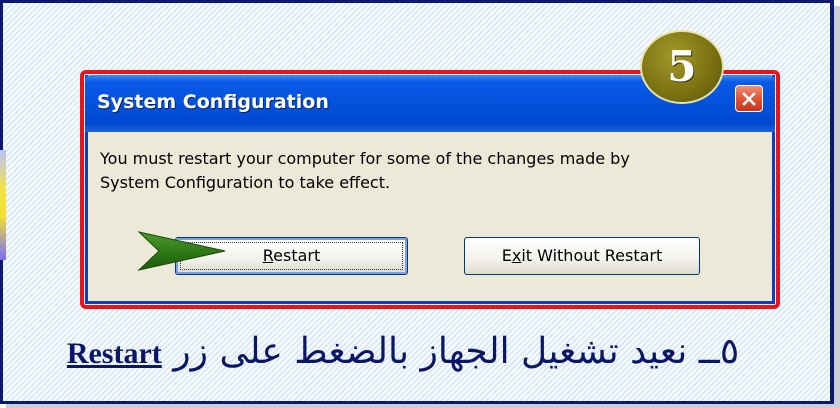 The height and width of the screenshot is (408, 840). Describe the element at coordinates (3, 205) in the screenshot. I see `left-edge-strip` at that location.